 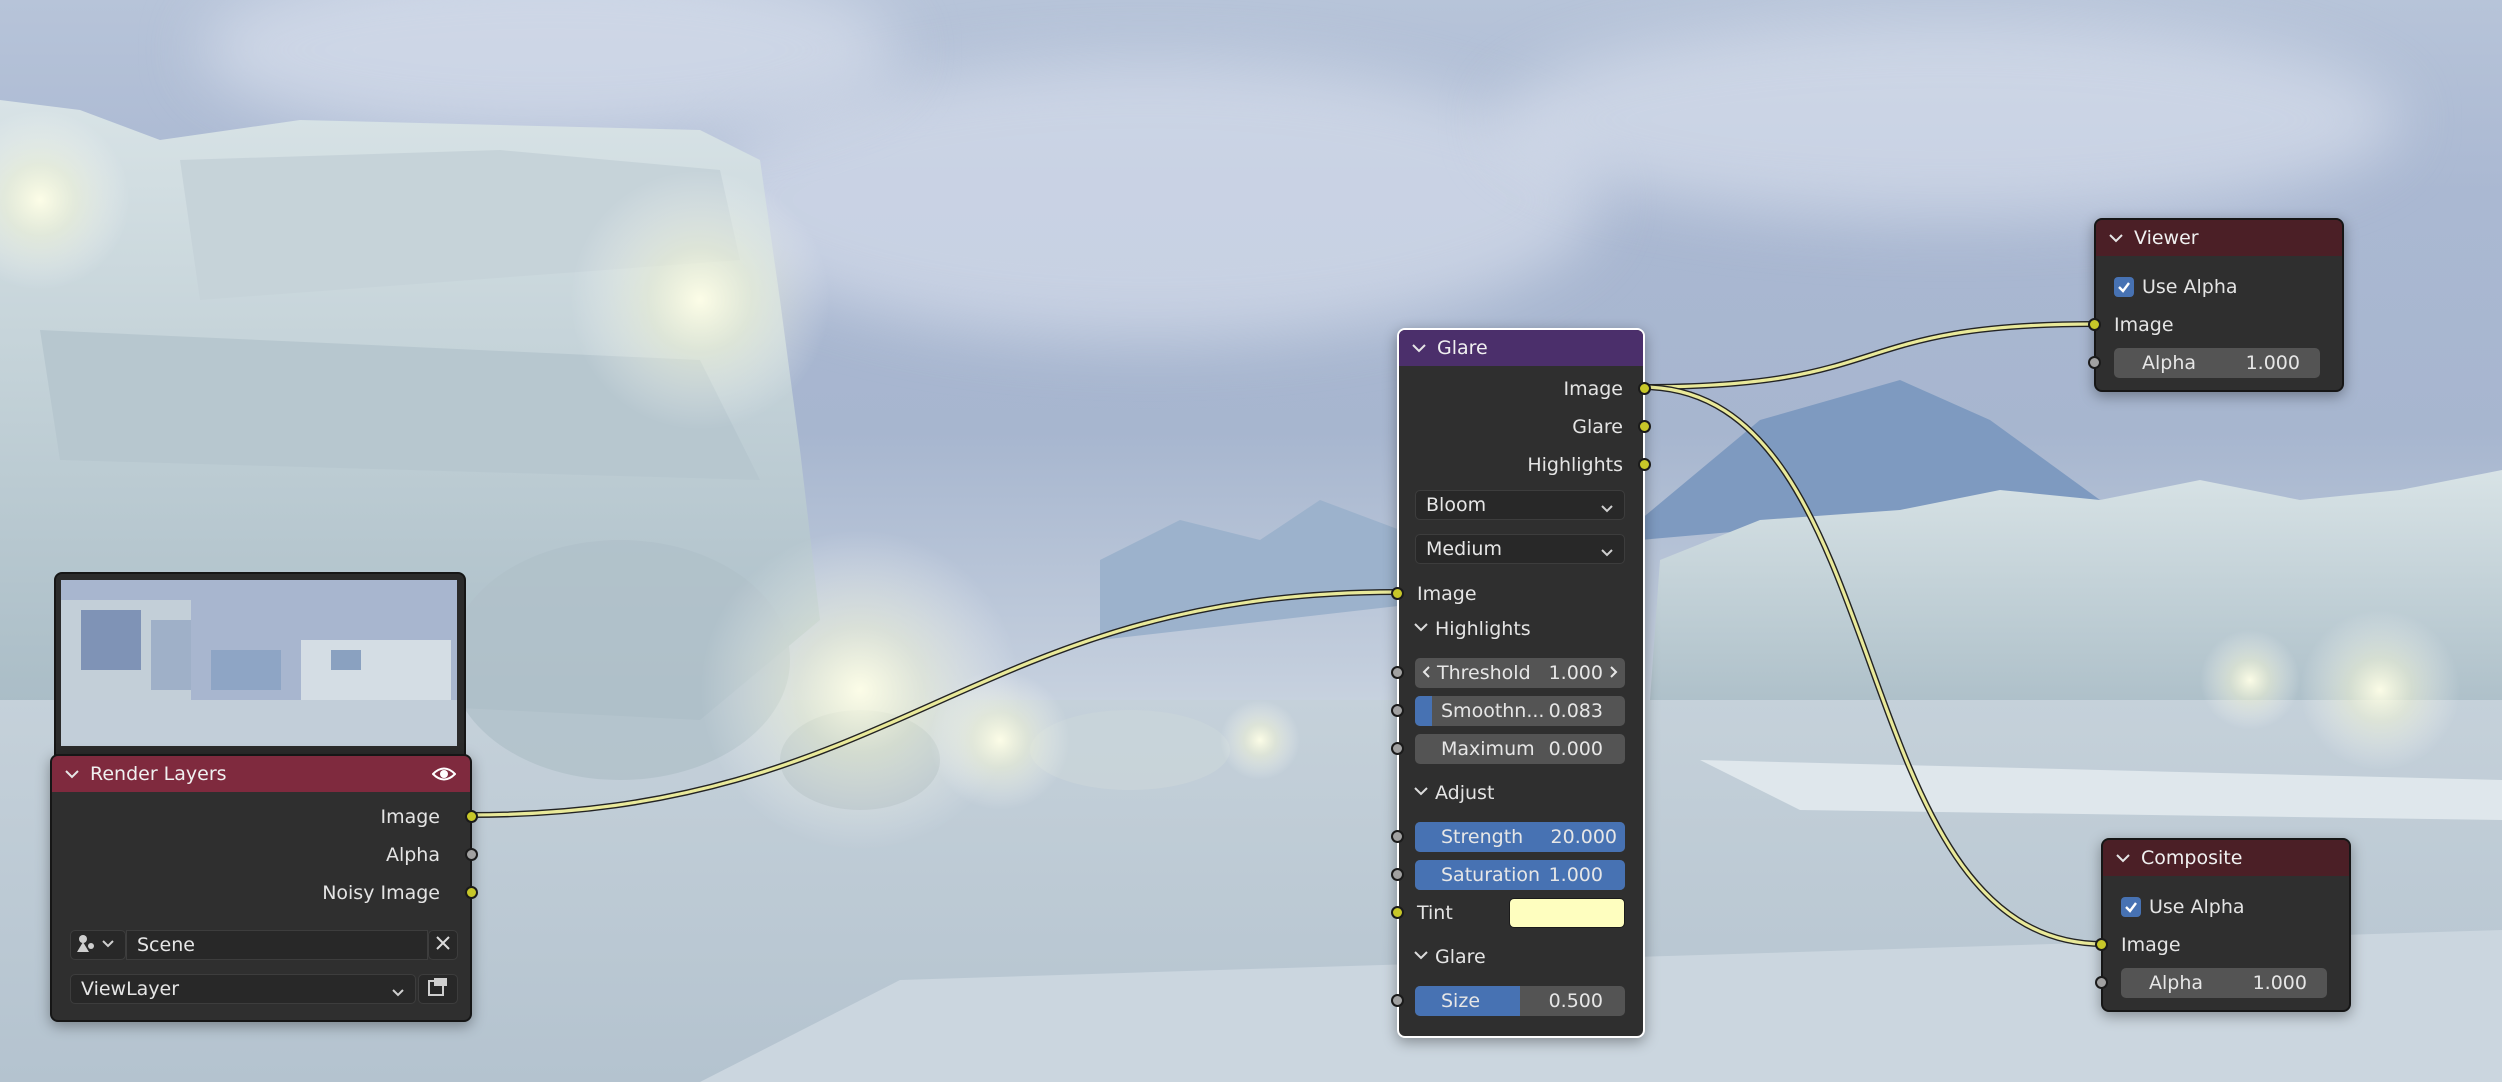 What do you see at coordinates (1567, 913) in the screenshot?
I see `tint-color-swatch` at bounding box center [1567, 913].